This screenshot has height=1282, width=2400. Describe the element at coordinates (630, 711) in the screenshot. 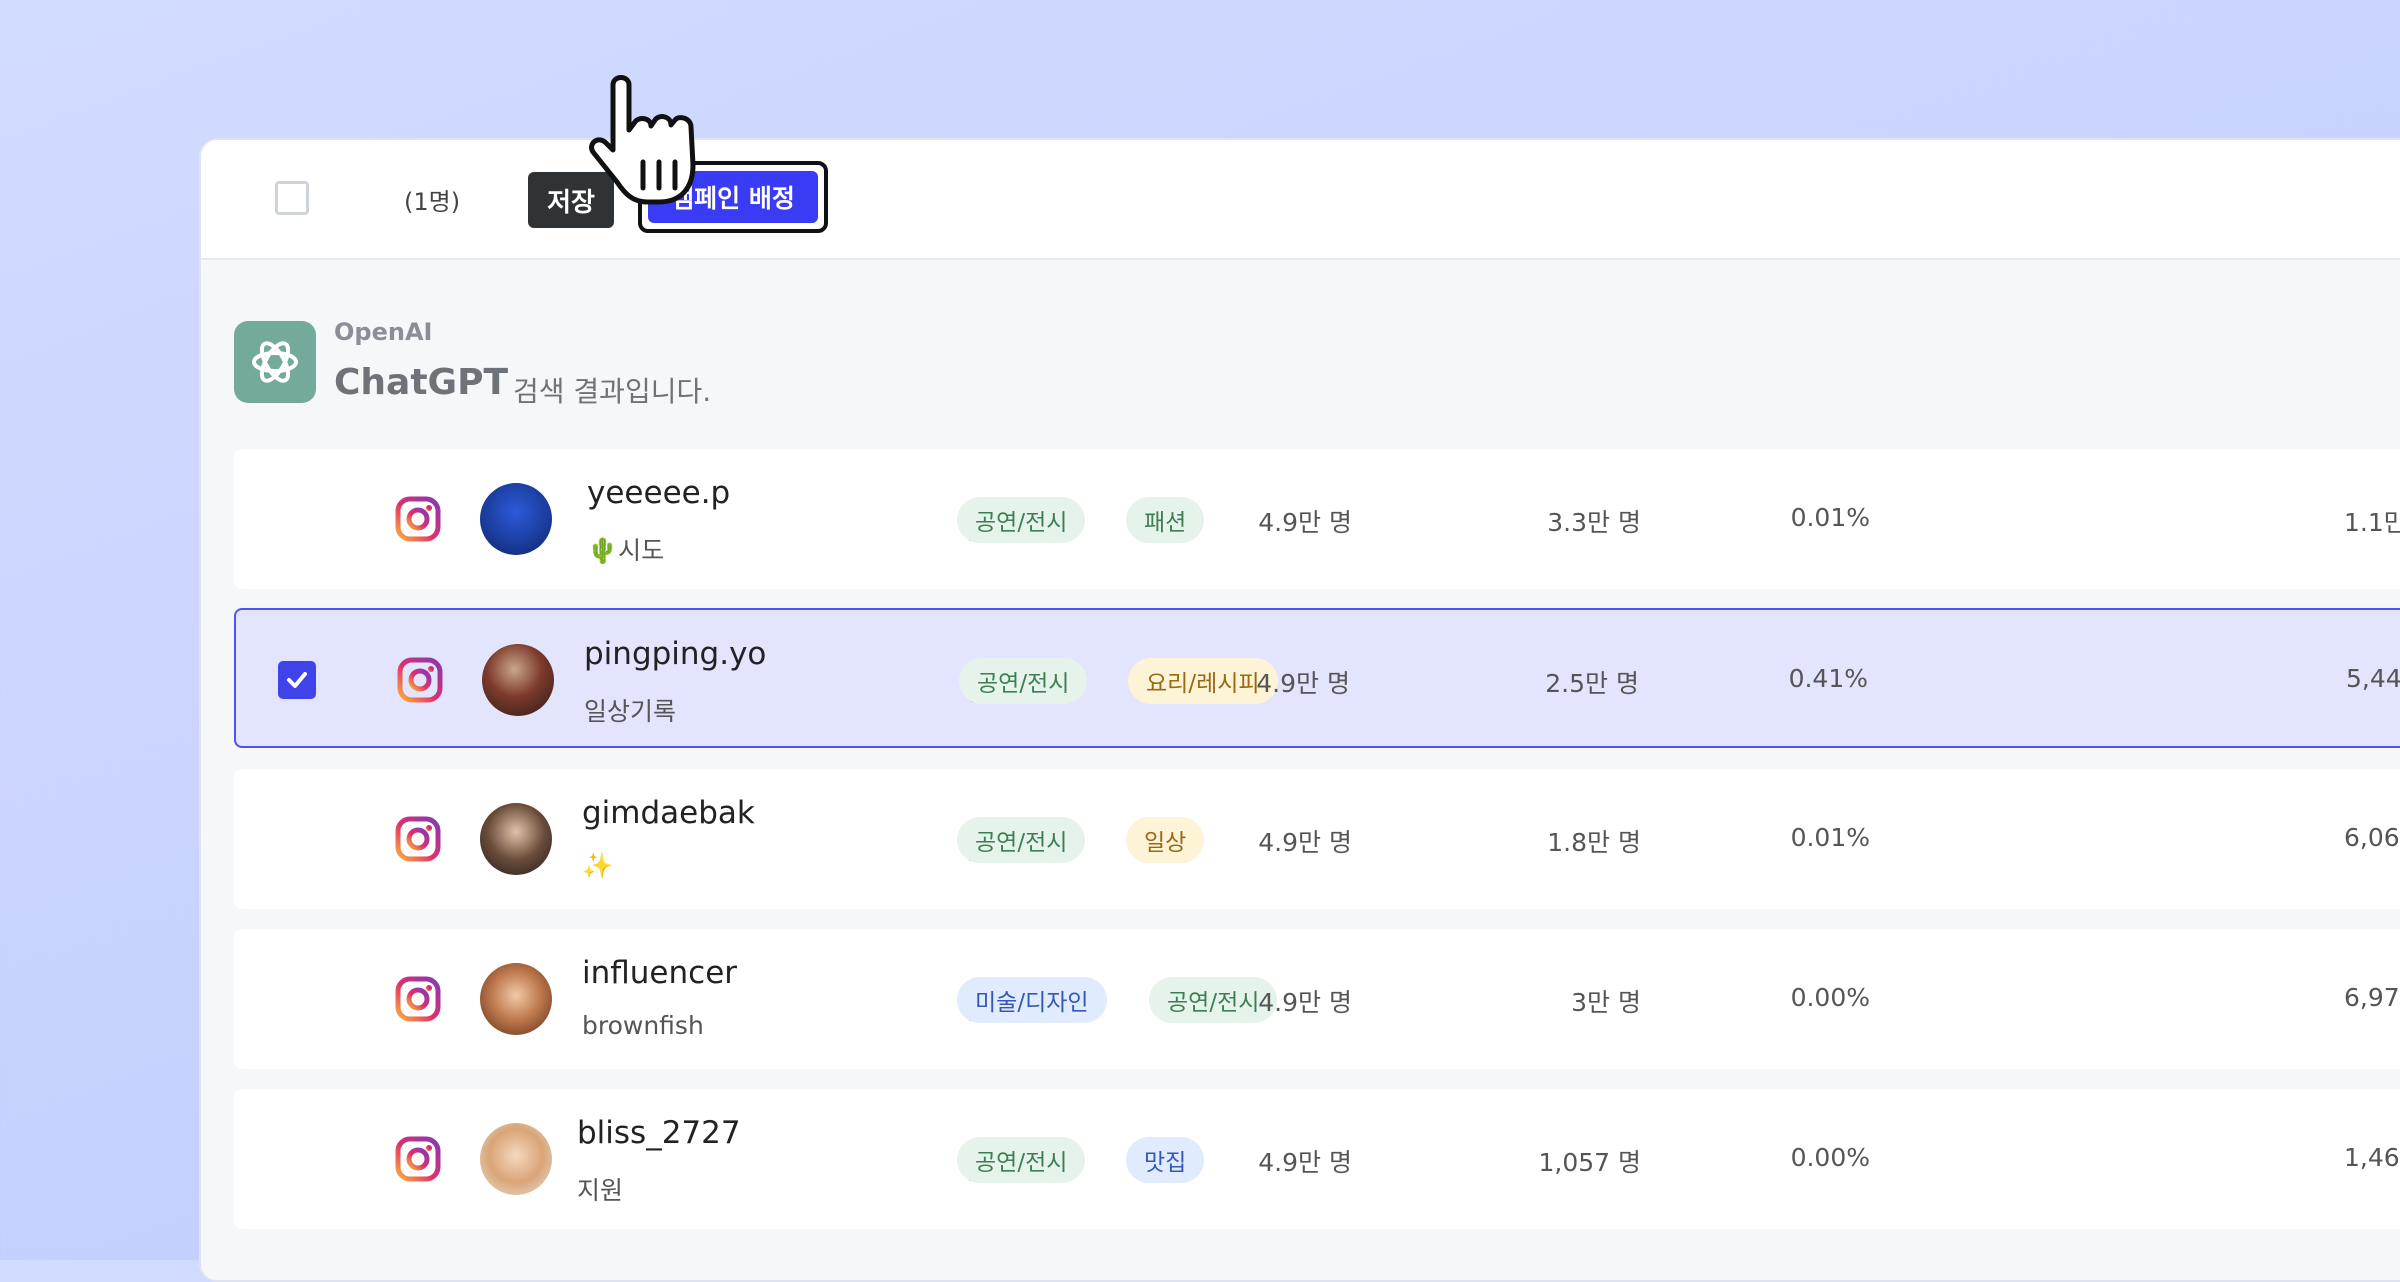

I see `user-subtitle: 일상기록` at that location.